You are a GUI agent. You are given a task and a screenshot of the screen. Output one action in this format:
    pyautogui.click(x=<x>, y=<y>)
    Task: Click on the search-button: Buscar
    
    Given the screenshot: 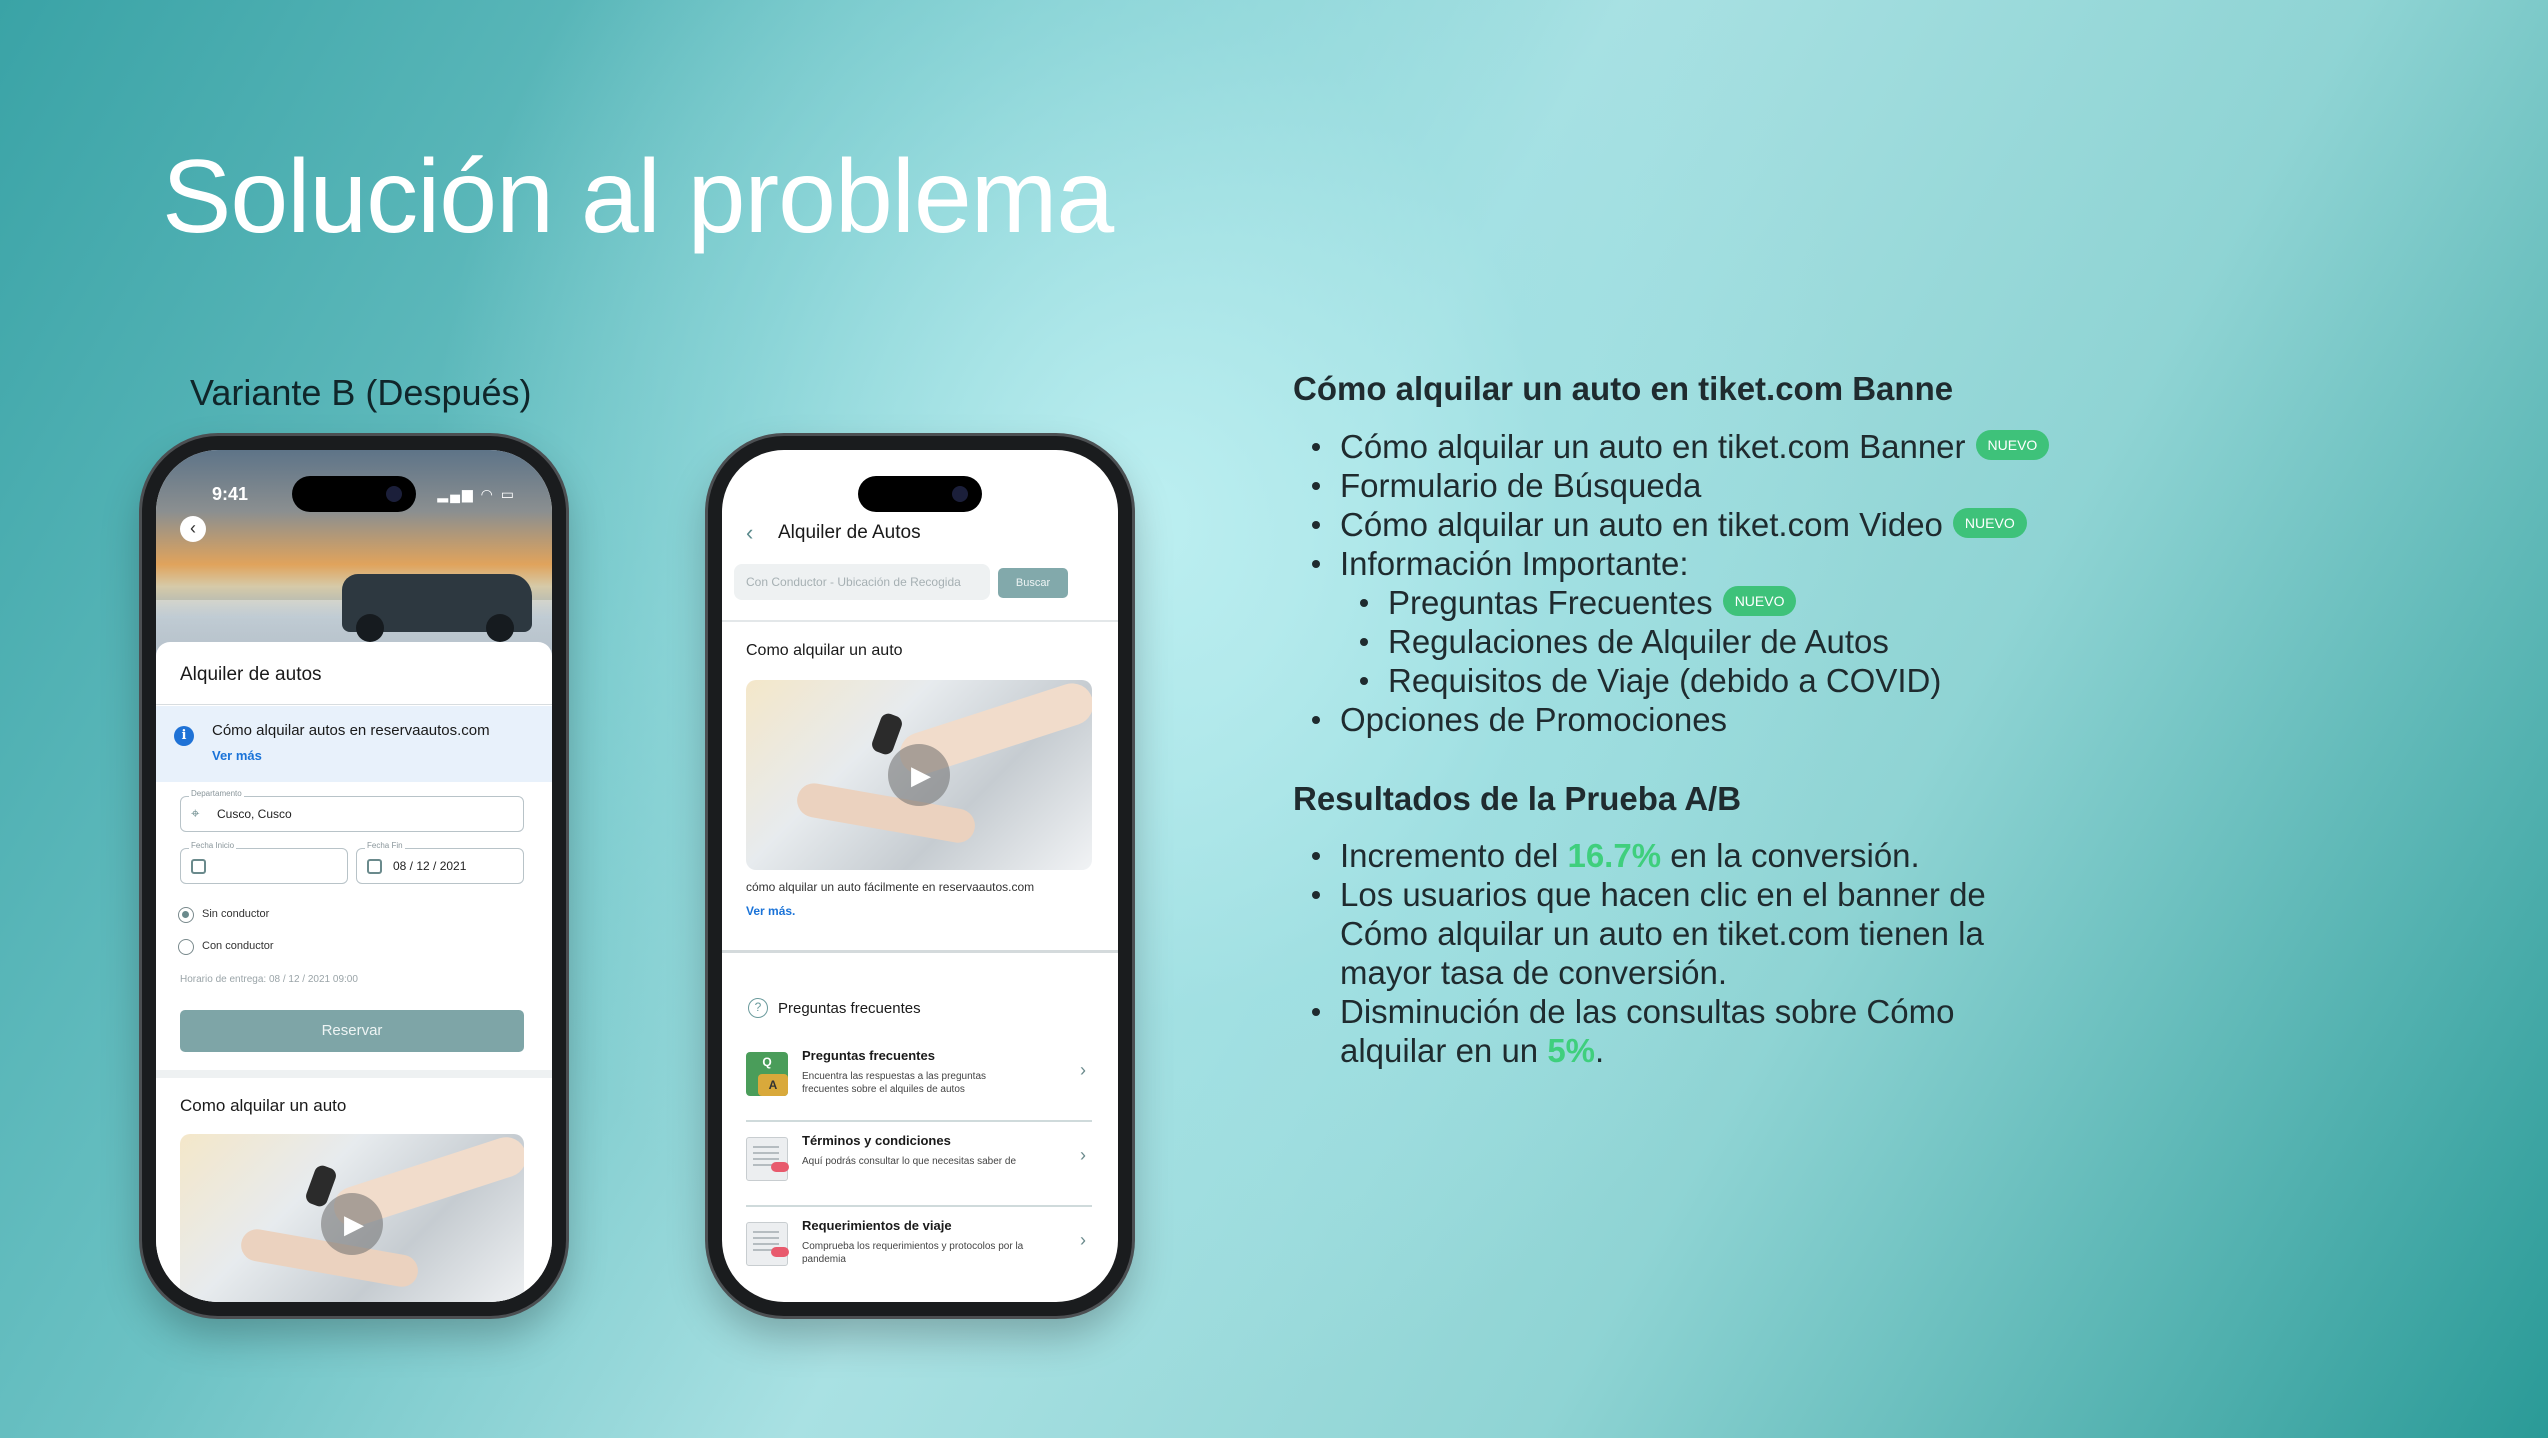 What is the action you would take?
    pyautogui.click(x=1033, y=583)
    